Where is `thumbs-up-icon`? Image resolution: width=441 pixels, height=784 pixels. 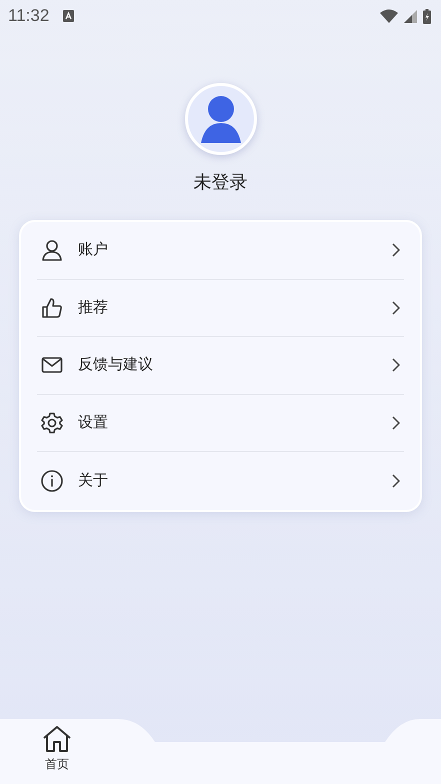 thumbs-up-icon is located at coordinates (52, 307).